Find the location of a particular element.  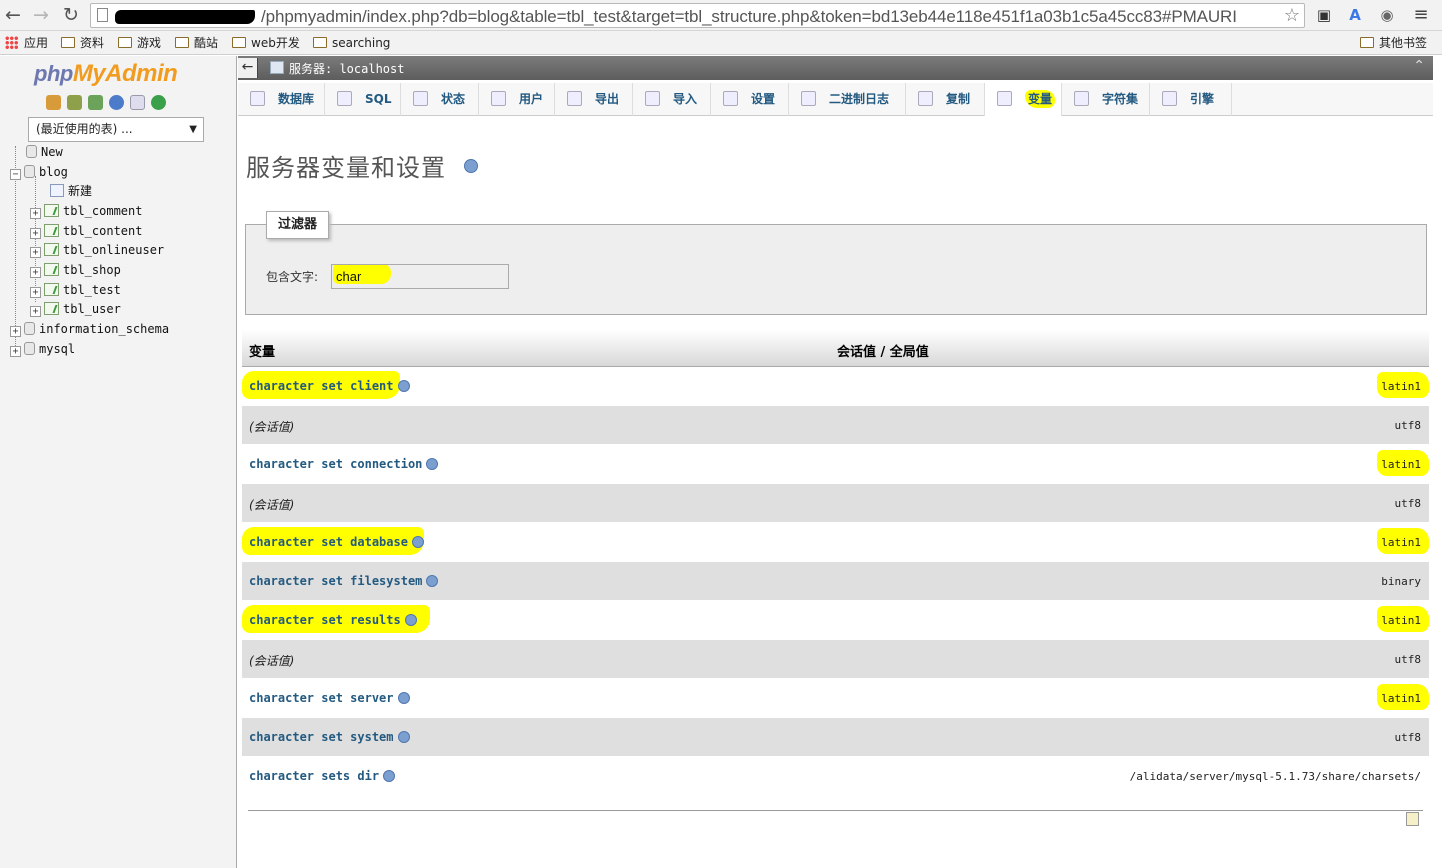

bookmark-star-icon: ☆ is located at coordinates (1292, 15).